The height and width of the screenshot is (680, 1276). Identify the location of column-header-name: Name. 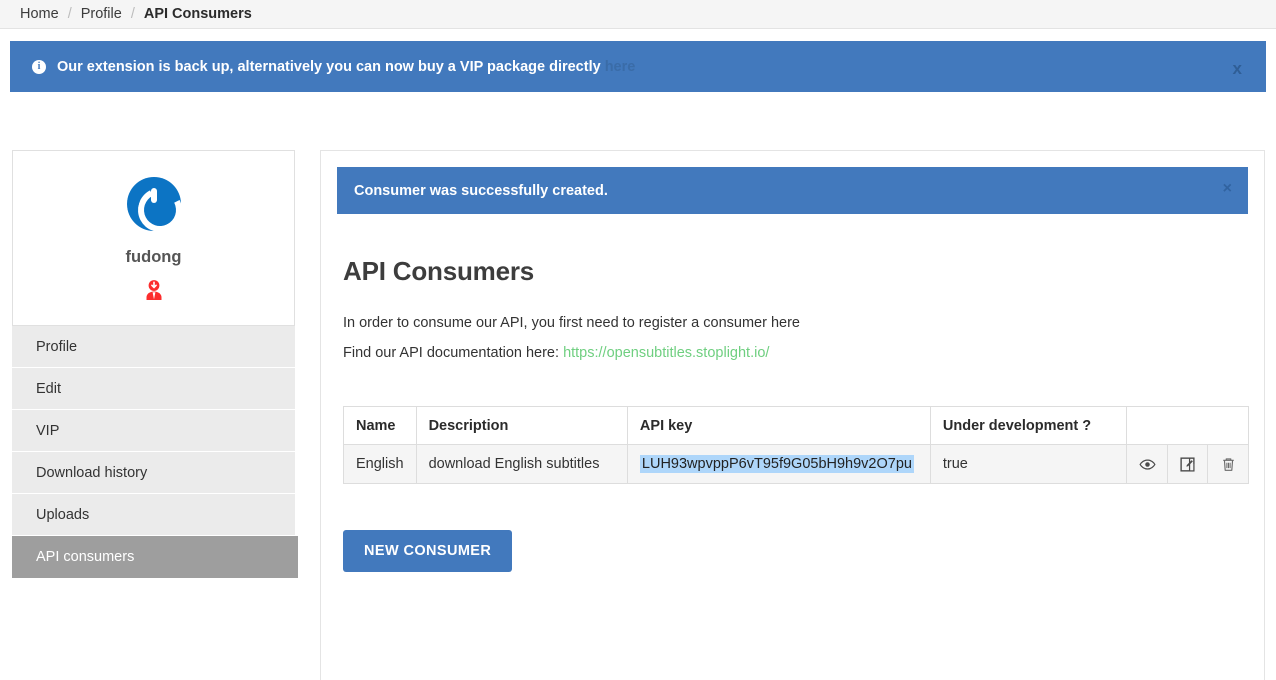
(380, 425).